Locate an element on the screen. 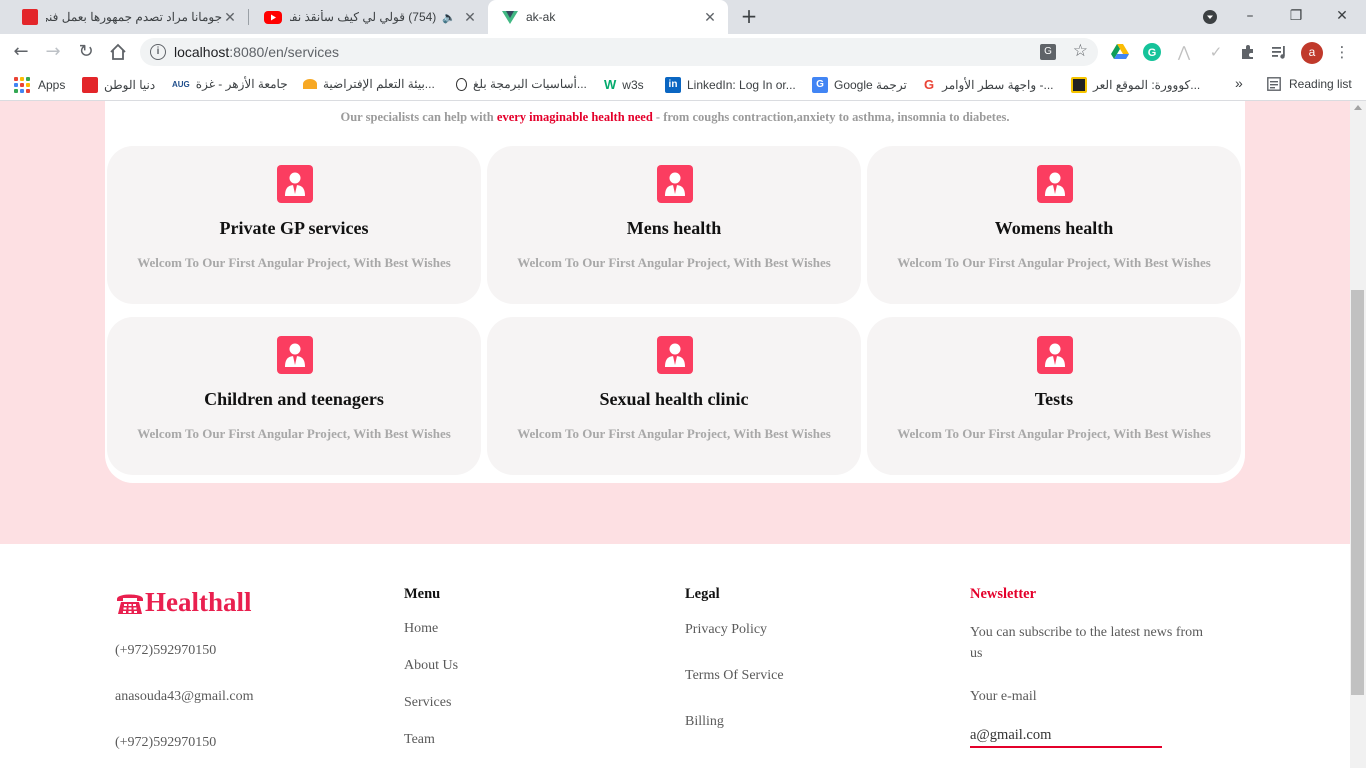  footer-link-privacy: Privacy Policy is located at coordinates (726, 630).